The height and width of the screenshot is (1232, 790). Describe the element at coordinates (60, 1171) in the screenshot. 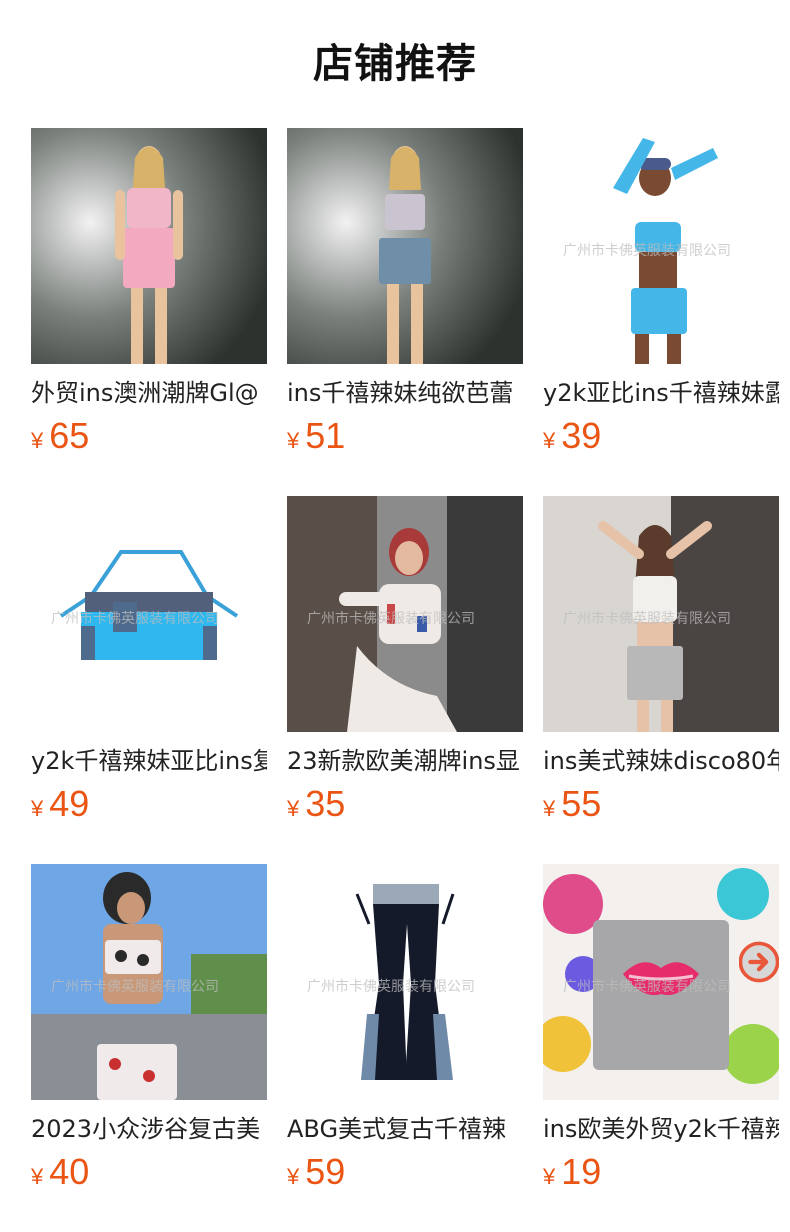

I see `product-price: ¥40` at that location.